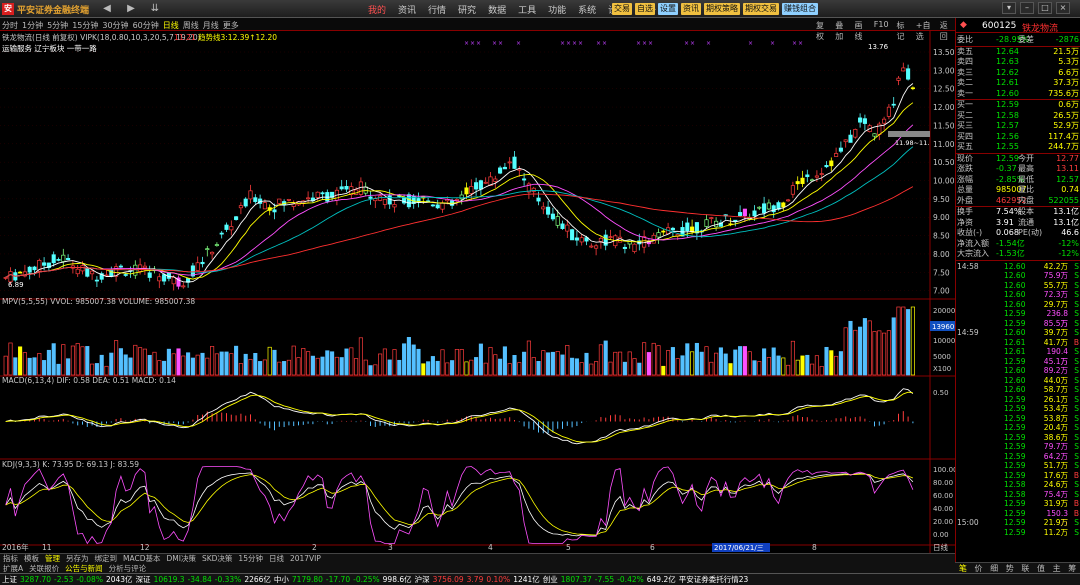  What do you see at coordinates (1018, 73) in the screenshot?
I see `orderbook-row: 卖三 12.62 6.6万` at bounding box center [1018, 73].